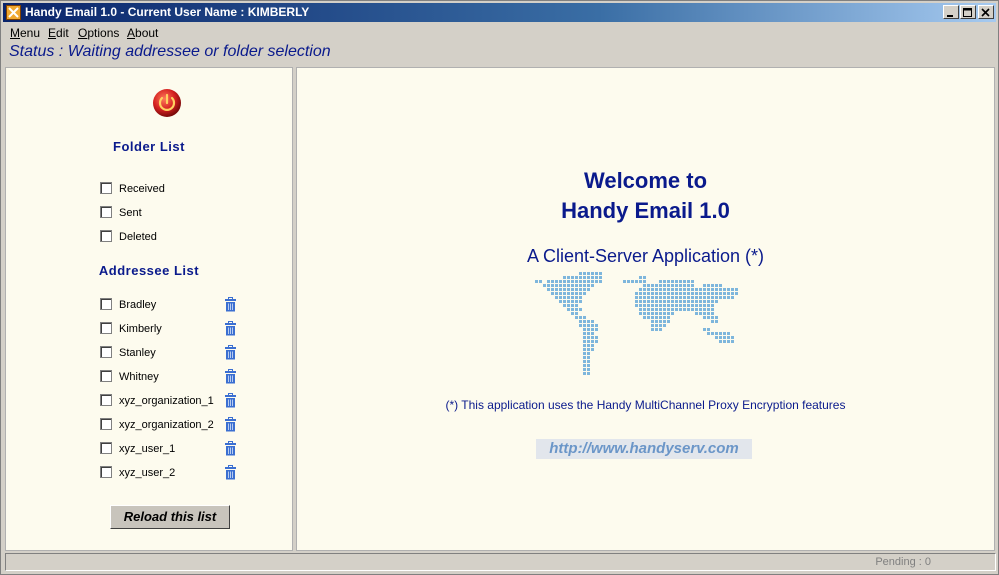 This screenshot has width=999, height=575. I want to click on folder-item-received: Received, so click(190, 190).